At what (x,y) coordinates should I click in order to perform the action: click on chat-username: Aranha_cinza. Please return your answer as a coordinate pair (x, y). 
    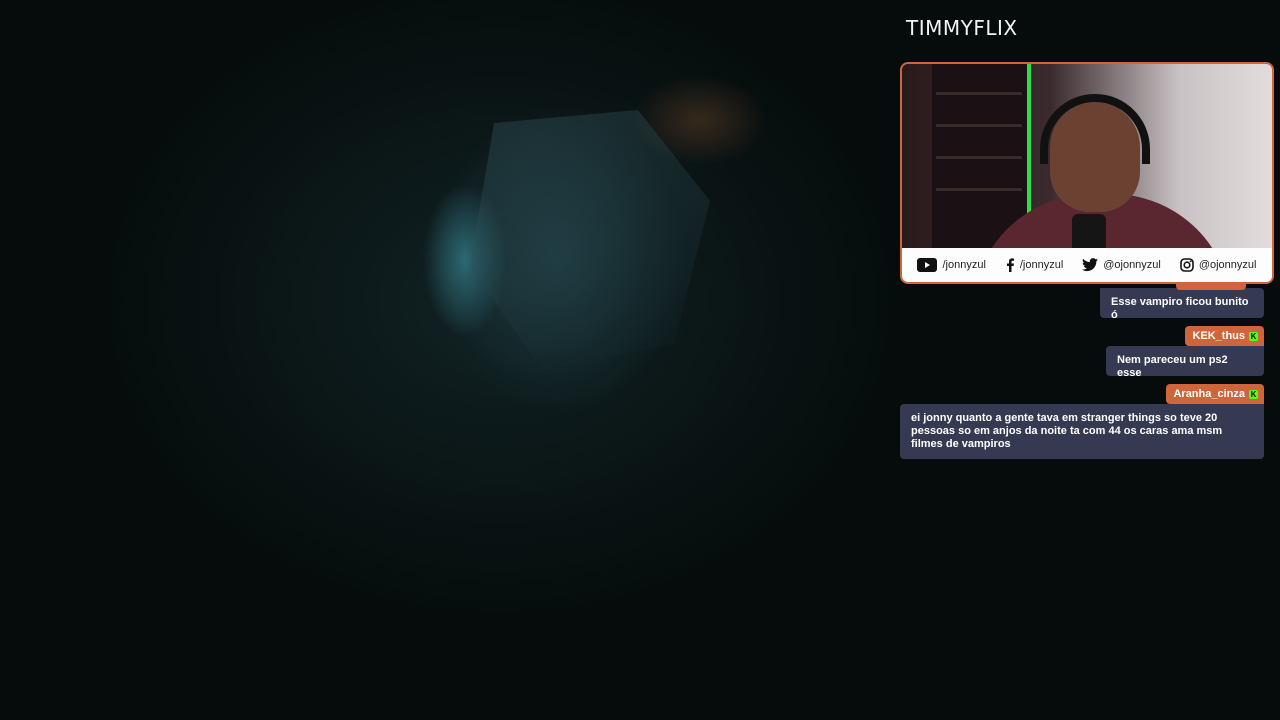
    Looking at the image, I should click on (1209, 394).